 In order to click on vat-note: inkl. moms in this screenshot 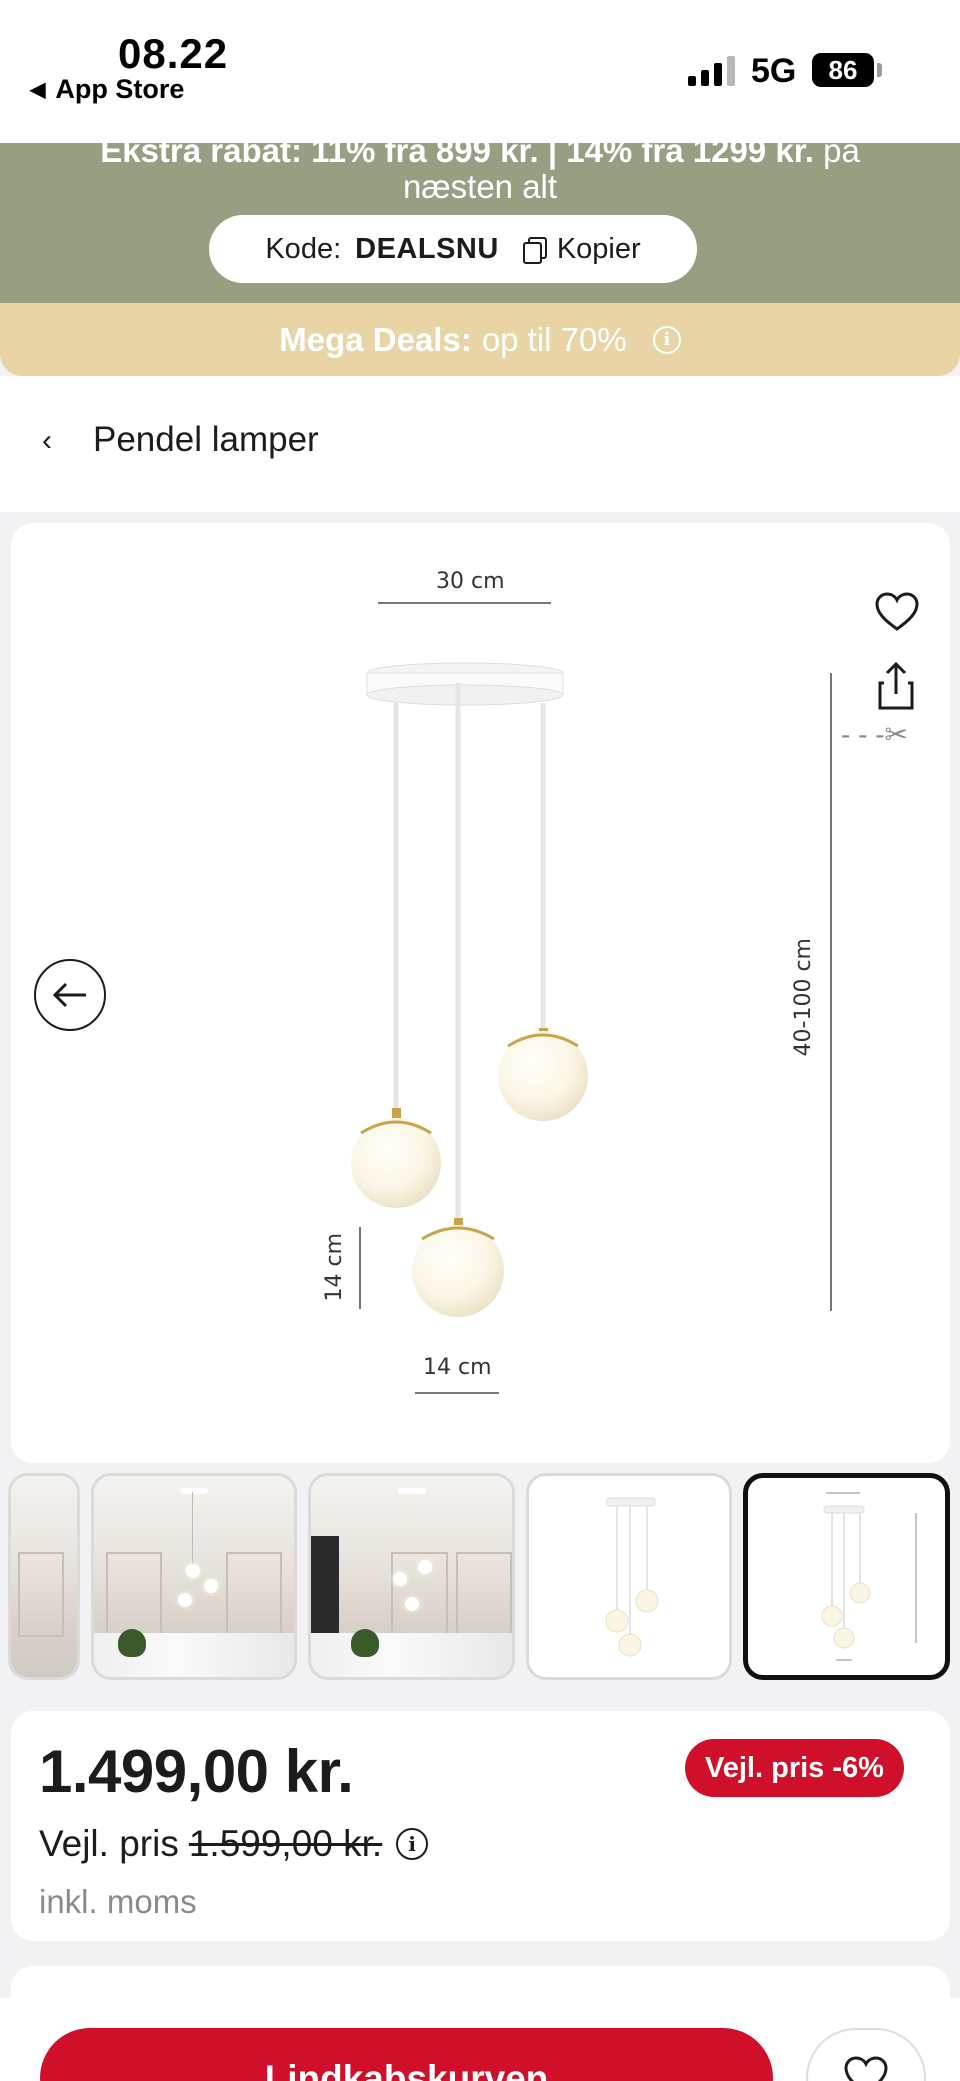, I will do `click(118, 1901)`.